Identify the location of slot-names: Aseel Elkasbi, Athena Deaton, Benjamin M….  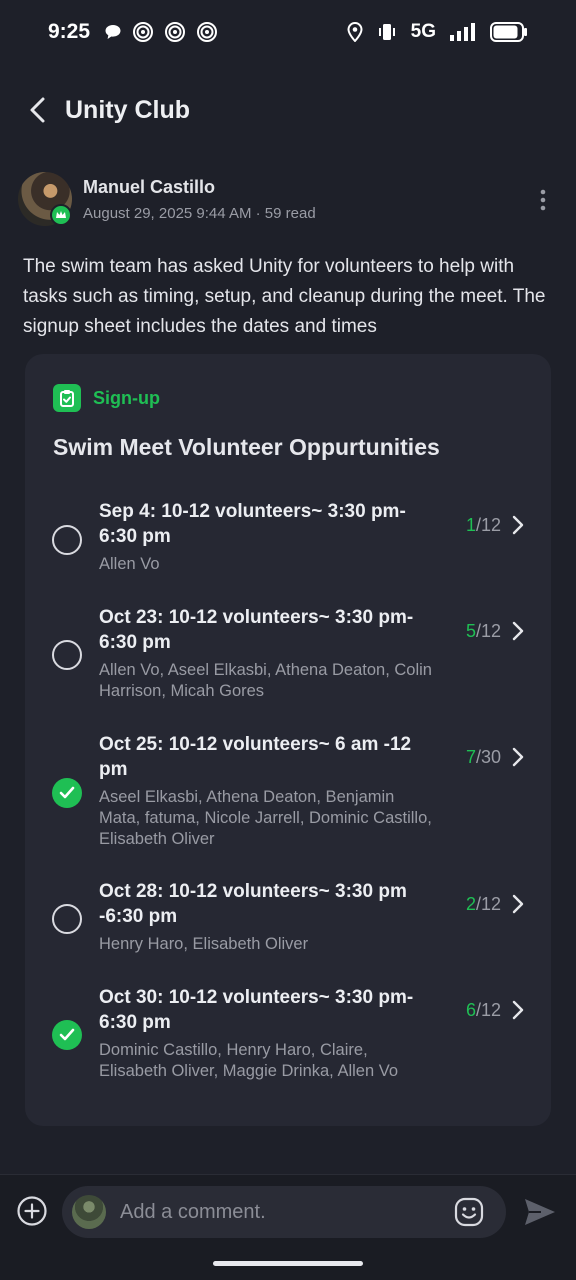
(265, 818).